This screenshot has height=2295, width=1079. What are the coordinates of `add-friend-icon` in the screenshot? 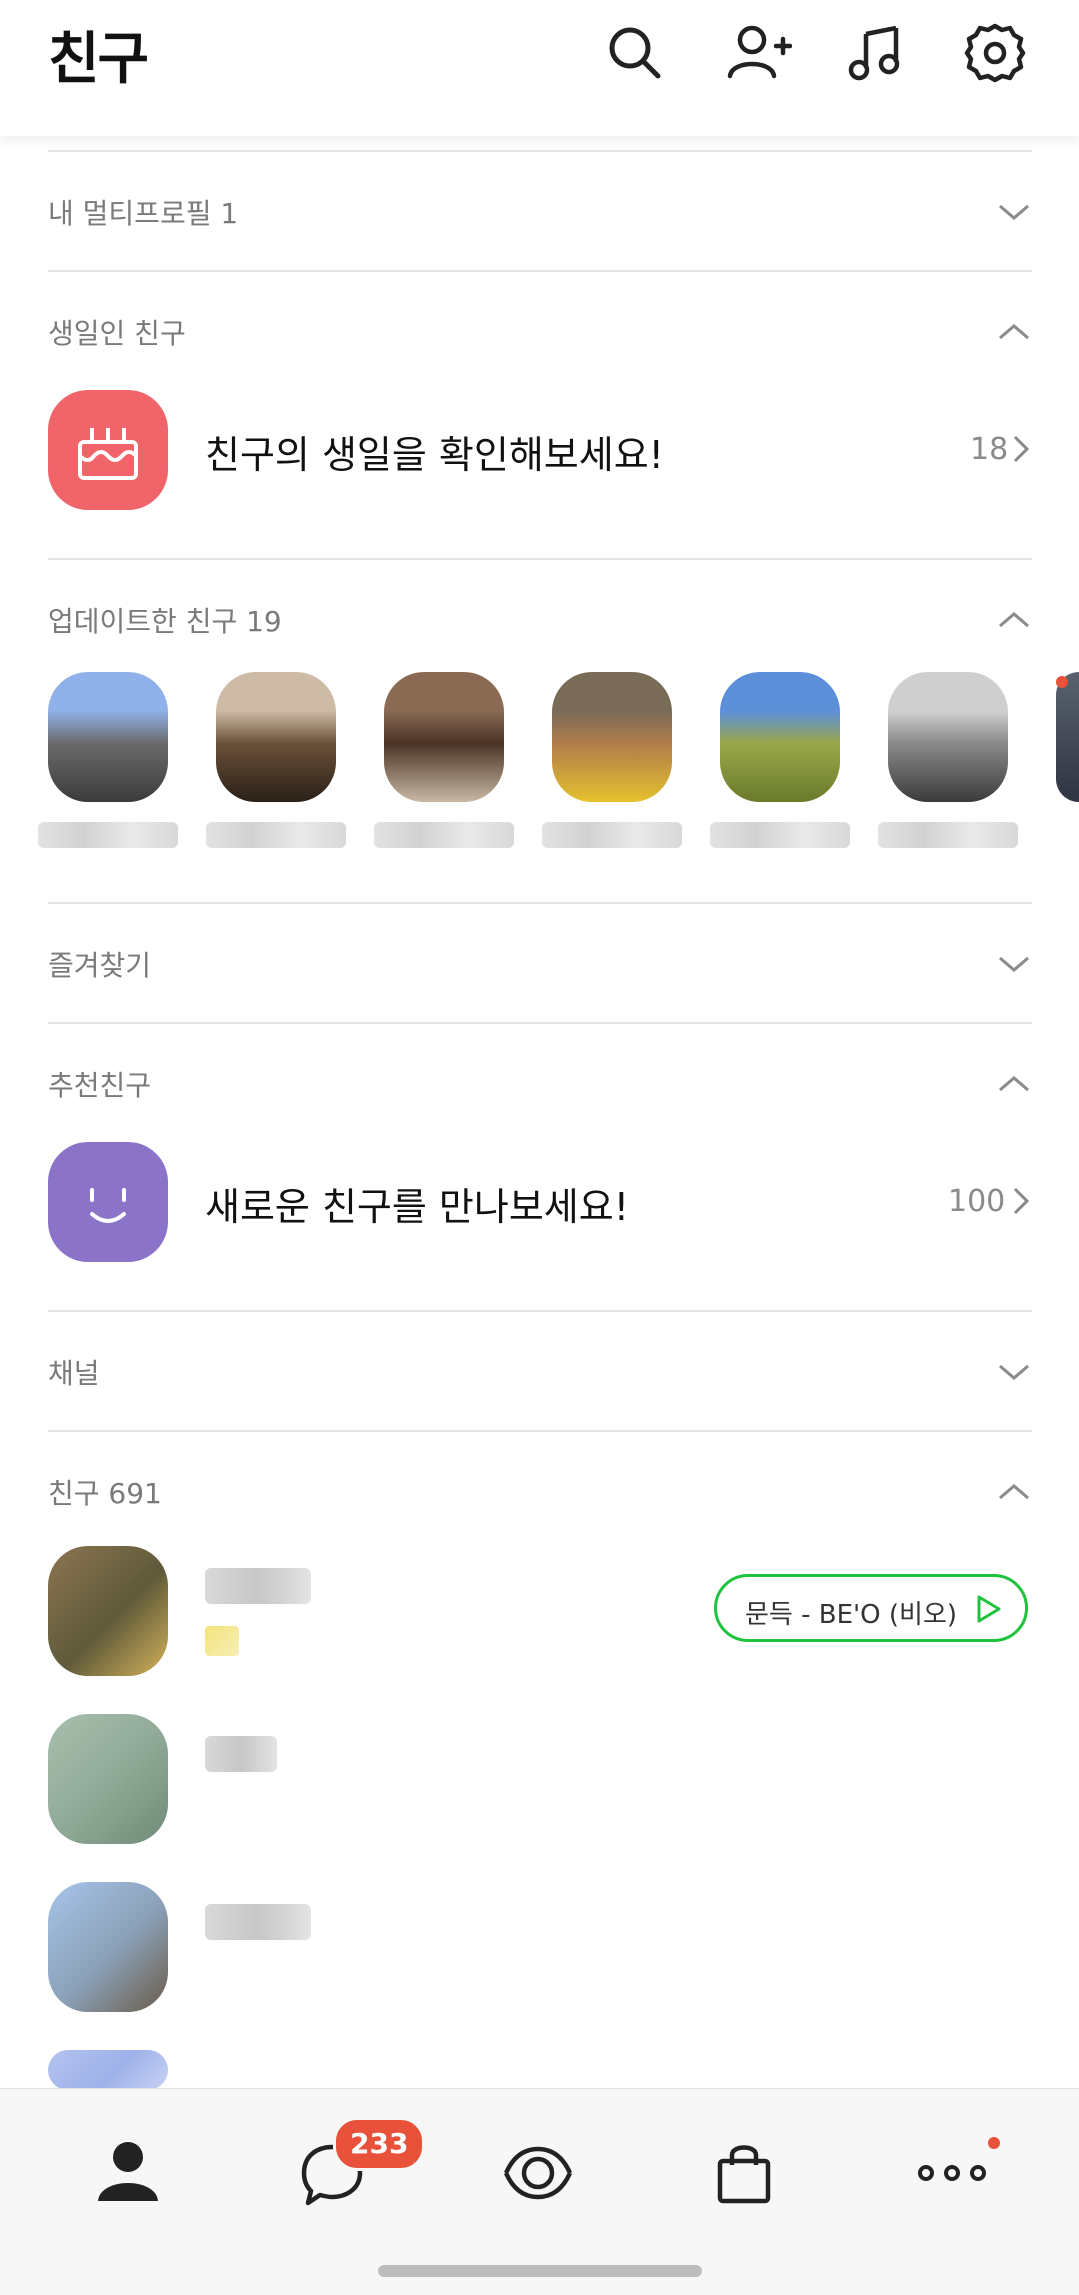 It's located at (757, 53).